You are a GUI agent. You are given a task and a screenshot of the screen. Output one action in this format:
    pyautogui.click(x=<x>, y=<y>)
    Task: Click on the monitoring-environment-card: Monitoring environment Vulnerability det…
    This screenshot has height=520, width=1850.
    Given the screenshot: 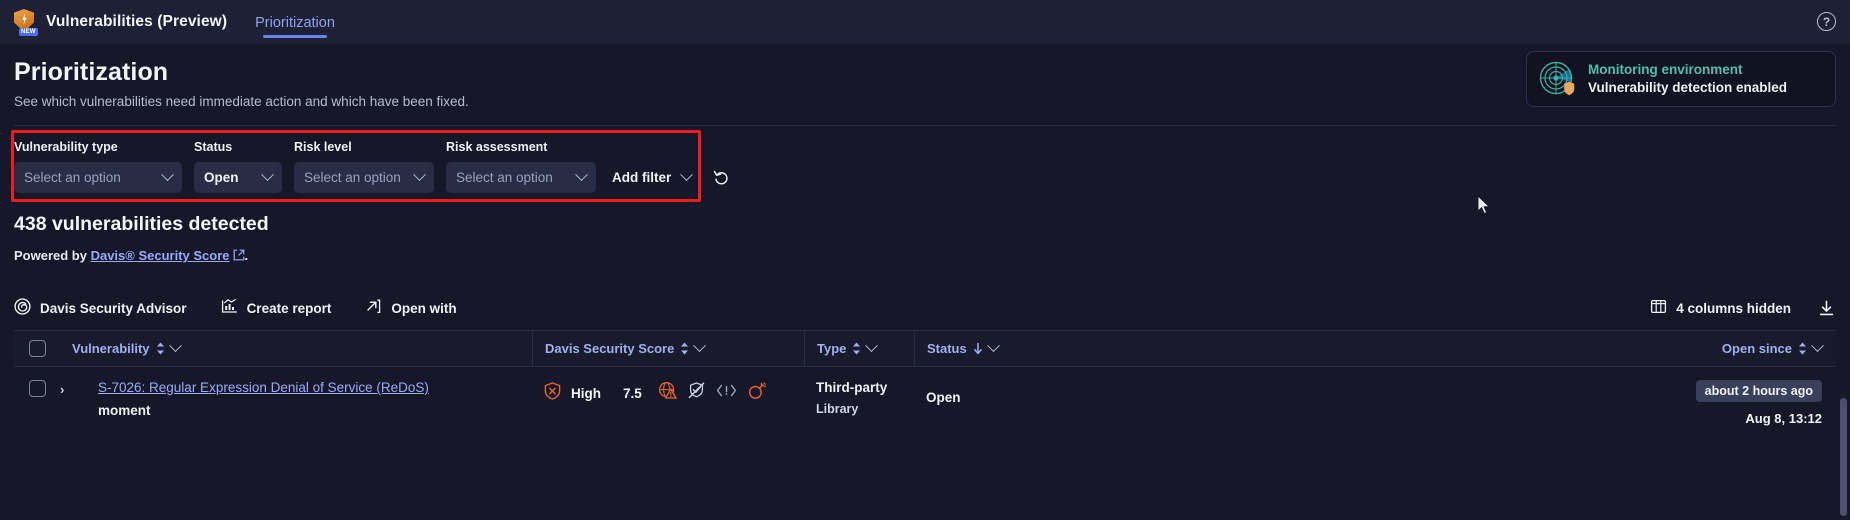 What is the action you would take?
    pyautogui.click(x=1681, y=79)
    